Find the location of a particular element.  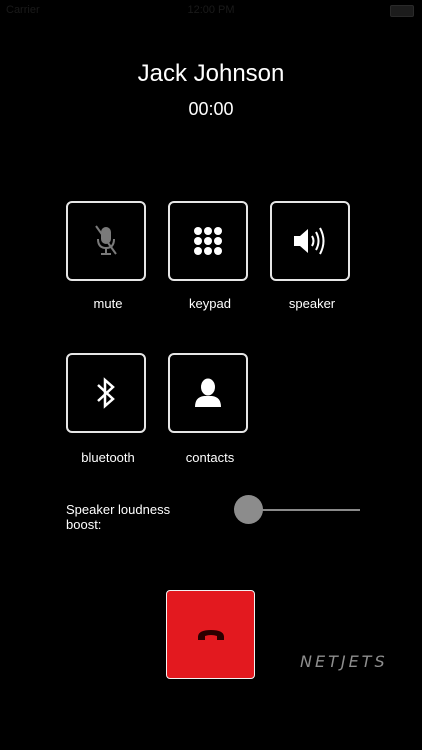

muted-microphone-icon is located at coordinates (106, 241).